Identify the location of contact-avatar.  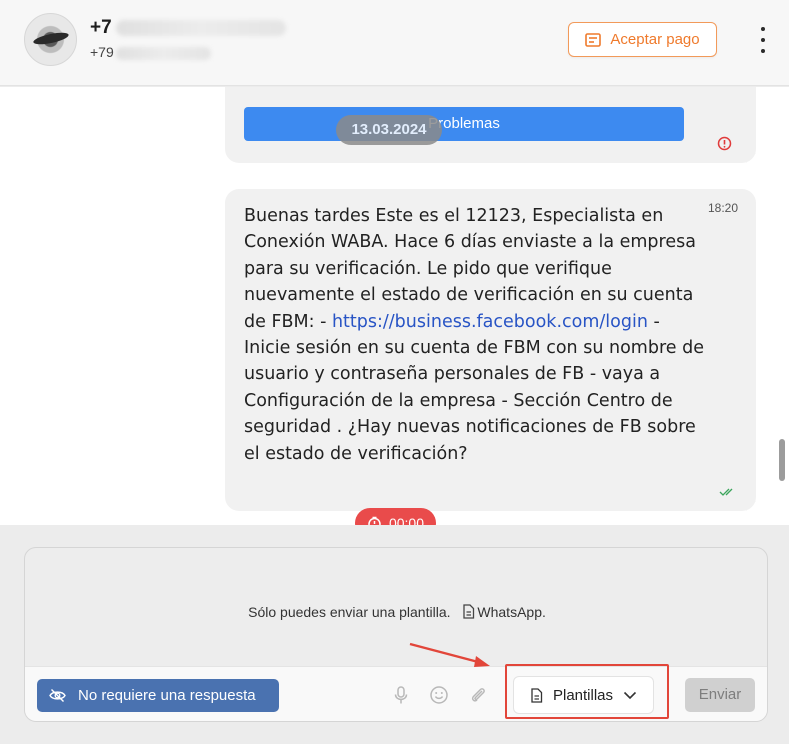
(50, 39).